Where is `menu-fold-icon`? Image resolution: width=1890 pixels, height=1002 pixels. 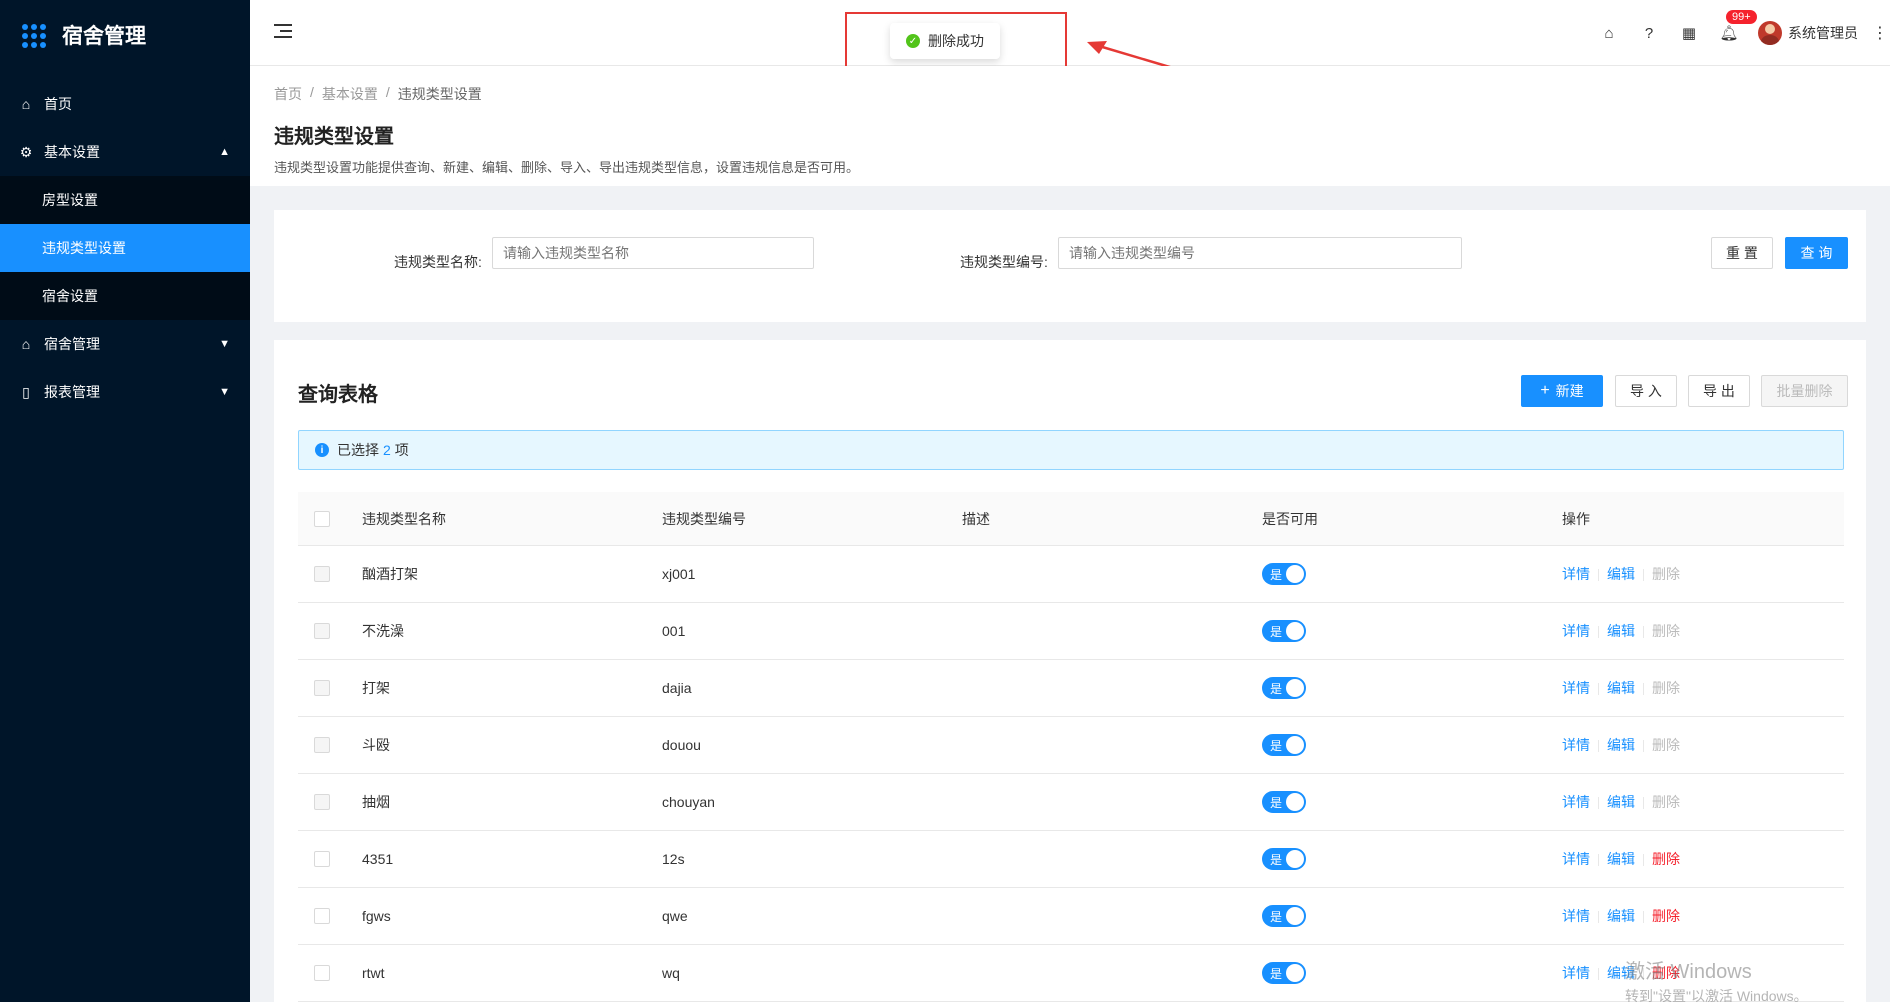
menu-fold-icon is located at coordinates (283, 32).